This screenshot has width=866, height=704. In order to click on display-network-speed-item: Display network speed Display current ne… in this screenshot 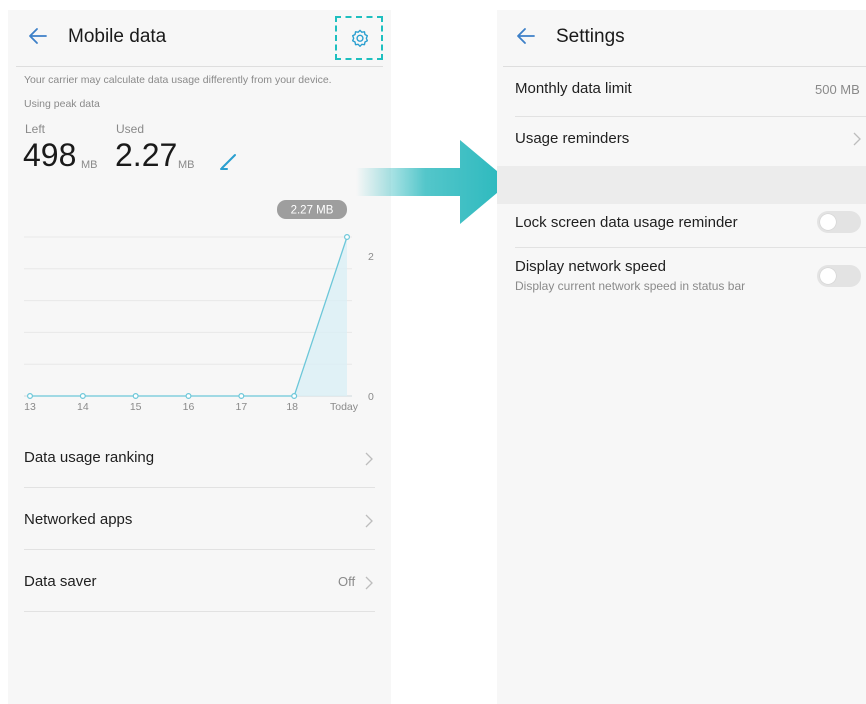, I will do `click(681, 276)`.